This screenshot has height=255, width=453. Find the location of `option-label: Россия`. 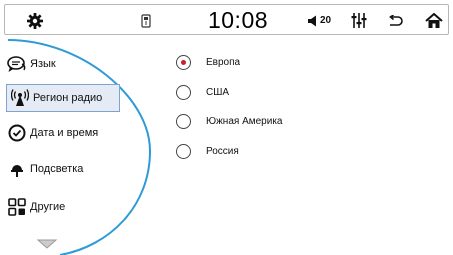

option-label: Россия is located at coordinates (222, 151).